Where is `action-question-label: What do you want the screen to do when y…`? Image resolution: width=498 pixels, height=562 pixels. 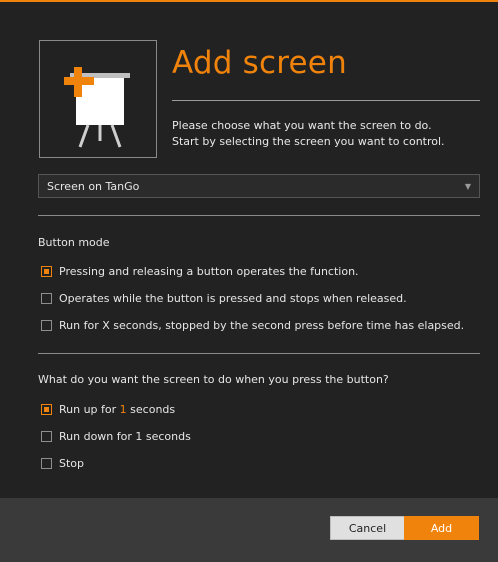 action-question-label: What do you want the screen to do when y… is located at coordinates (213, 379).